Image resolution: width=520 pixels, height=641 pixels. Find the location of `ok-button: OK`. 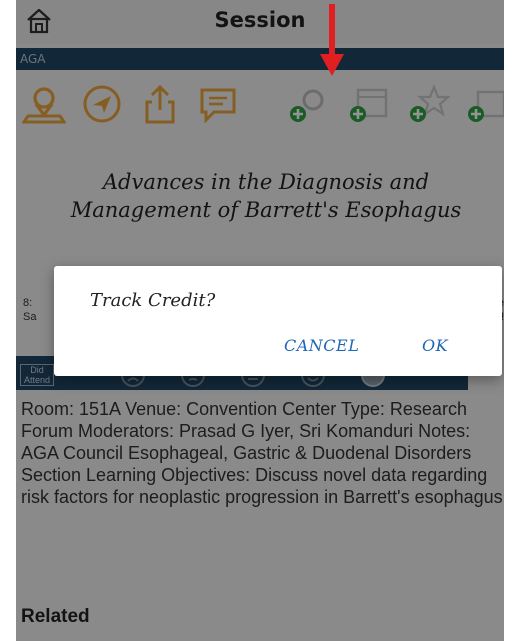

ok-button: OK is located at coordinates (435, 345).